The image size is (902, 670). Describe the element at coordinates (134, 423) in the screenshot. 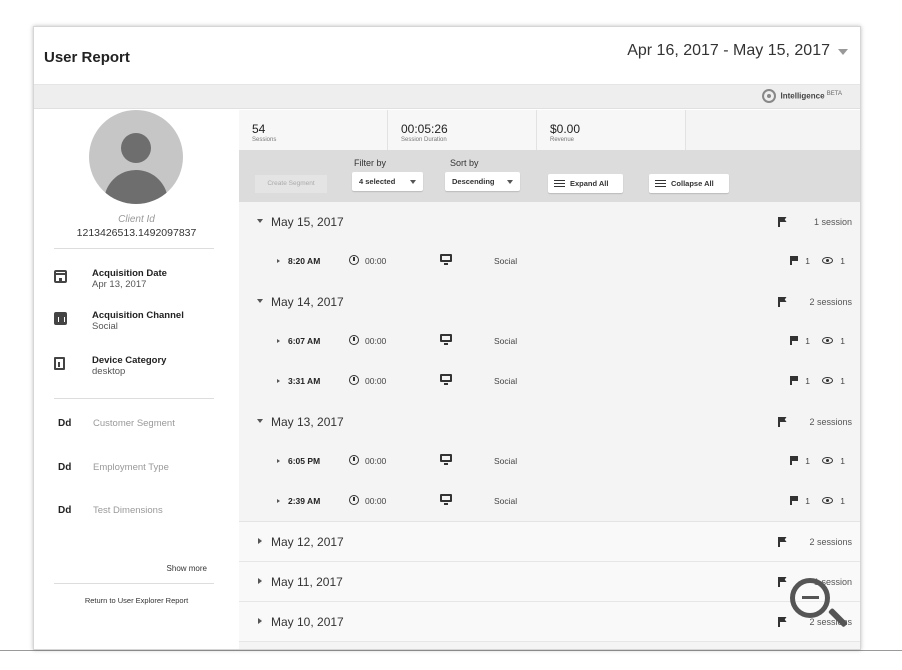

I see `dimension-label: Customer Segment` at that location.